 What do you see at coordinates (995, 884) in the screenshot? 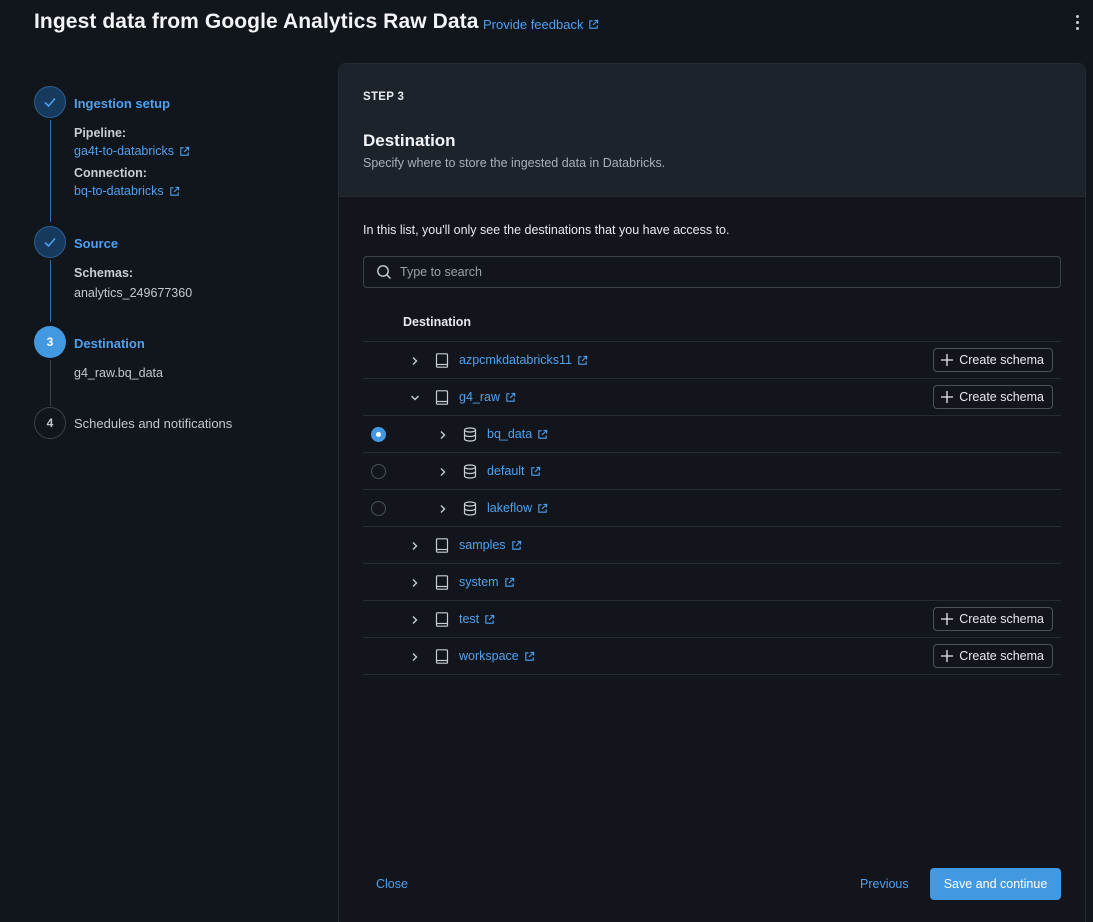
I see `save-and-continue-button: Save and continue` at bounding box center [995, 884].